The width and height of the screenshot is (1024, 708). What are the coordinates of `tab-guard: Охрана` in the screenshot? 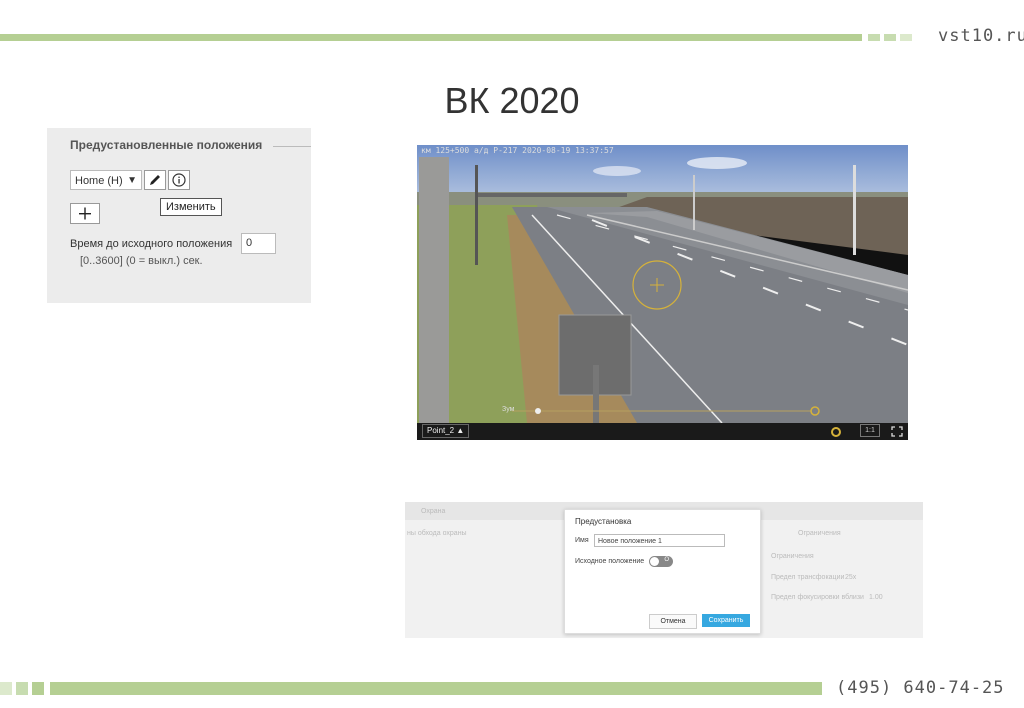 It's located at (433, 511).